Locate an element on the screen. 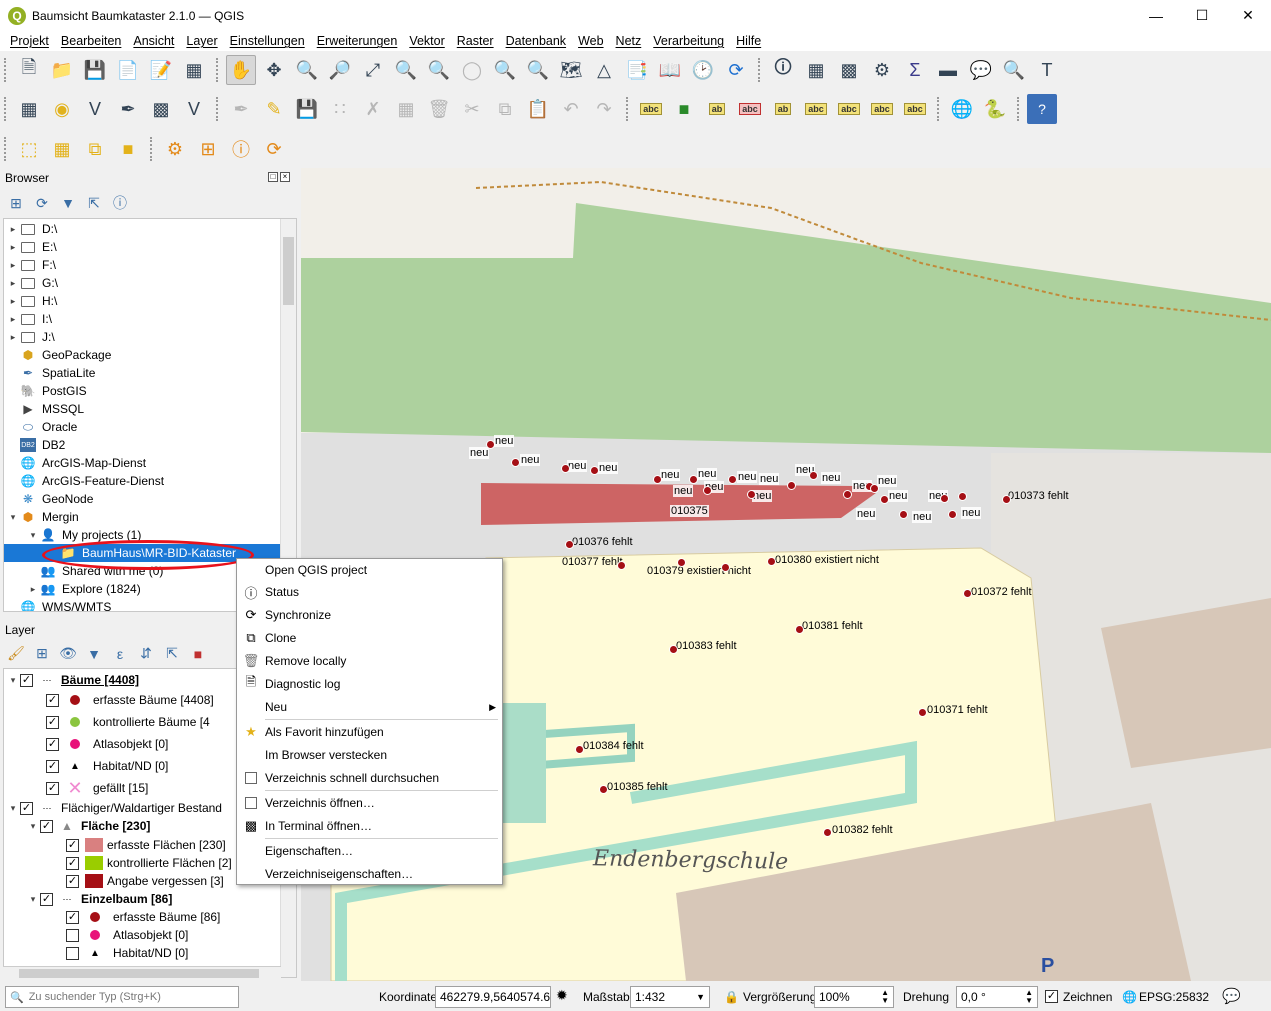 This screenshot has width=1271, height=1011. plugin-gear-icon: ⚙ is located at coordinates (175, 149).